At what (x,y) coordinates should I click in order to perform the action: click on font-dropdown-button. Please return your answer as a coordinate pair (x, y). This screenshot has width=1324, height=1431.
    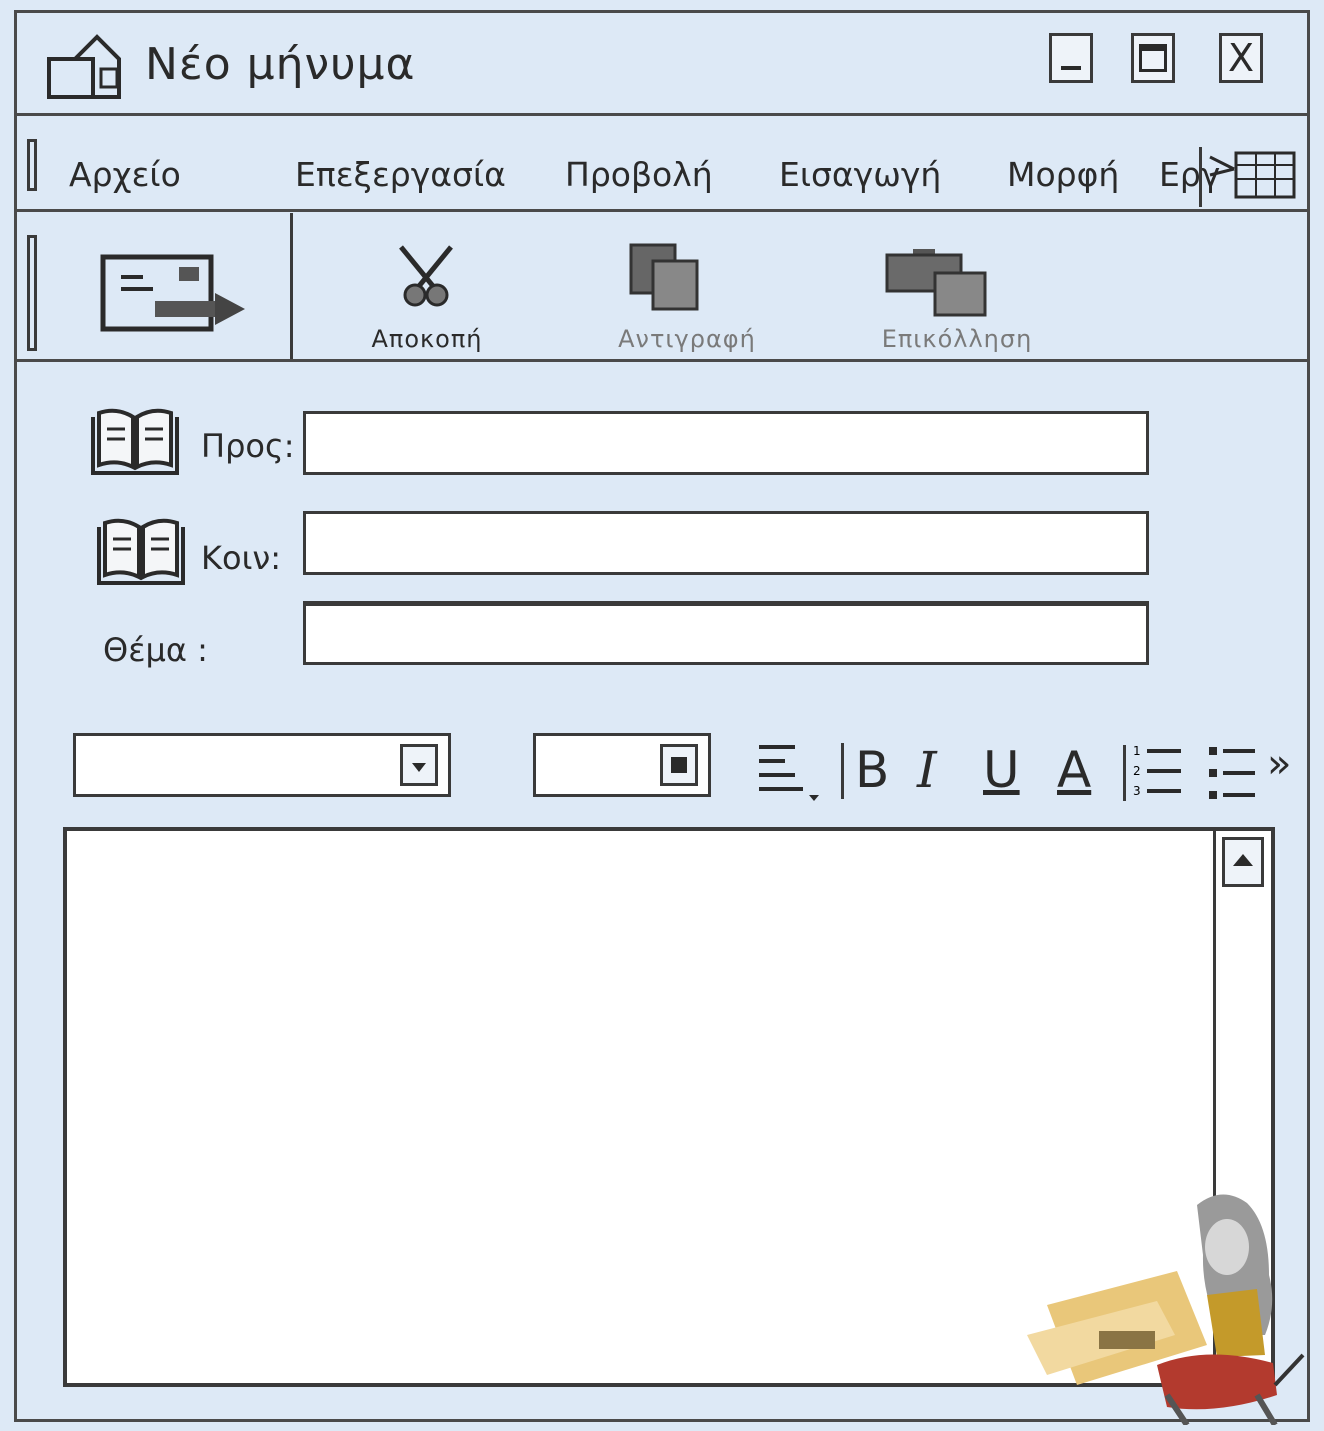
    Looking at the image, I should click on (419, 765).